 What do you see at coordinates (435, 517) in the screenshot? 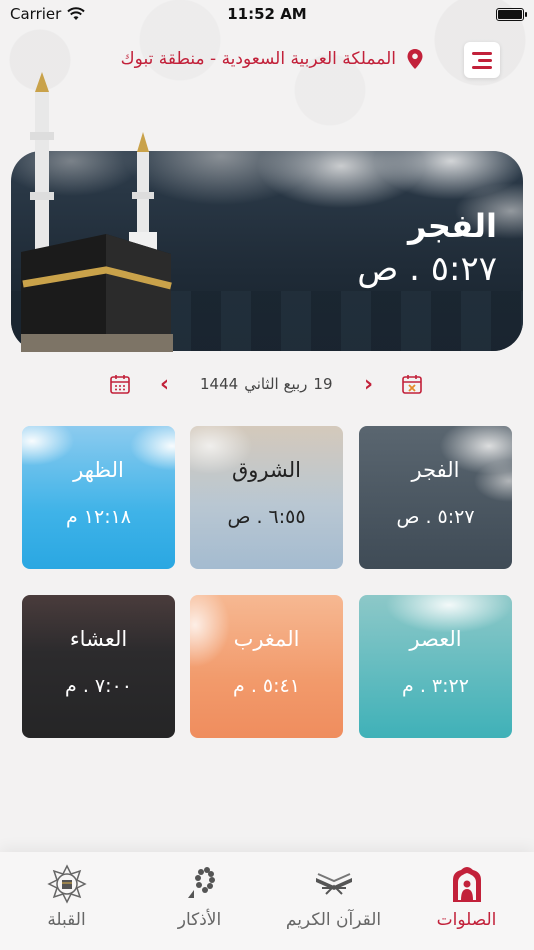
I see `prayer-time: ٥:٢٧ . ص` at bounding box center [435, 517].